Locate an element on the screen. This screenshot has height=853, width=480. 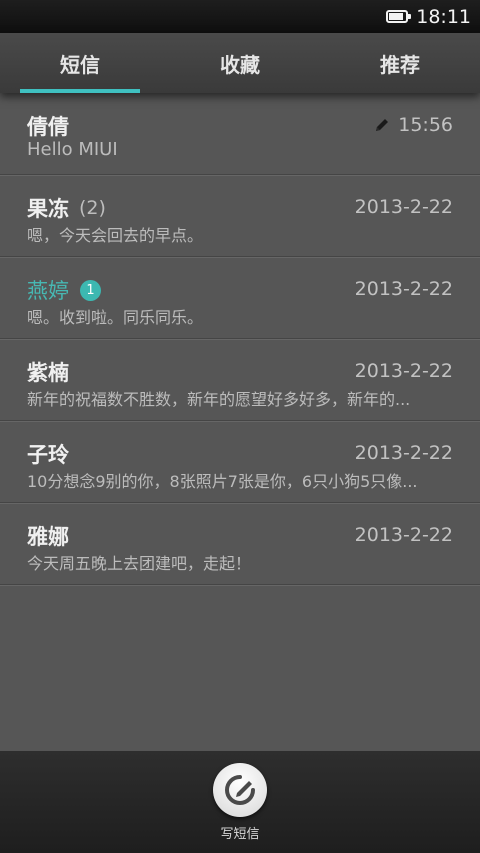
draft-pencil-icon is located at coordinates (382, 125).